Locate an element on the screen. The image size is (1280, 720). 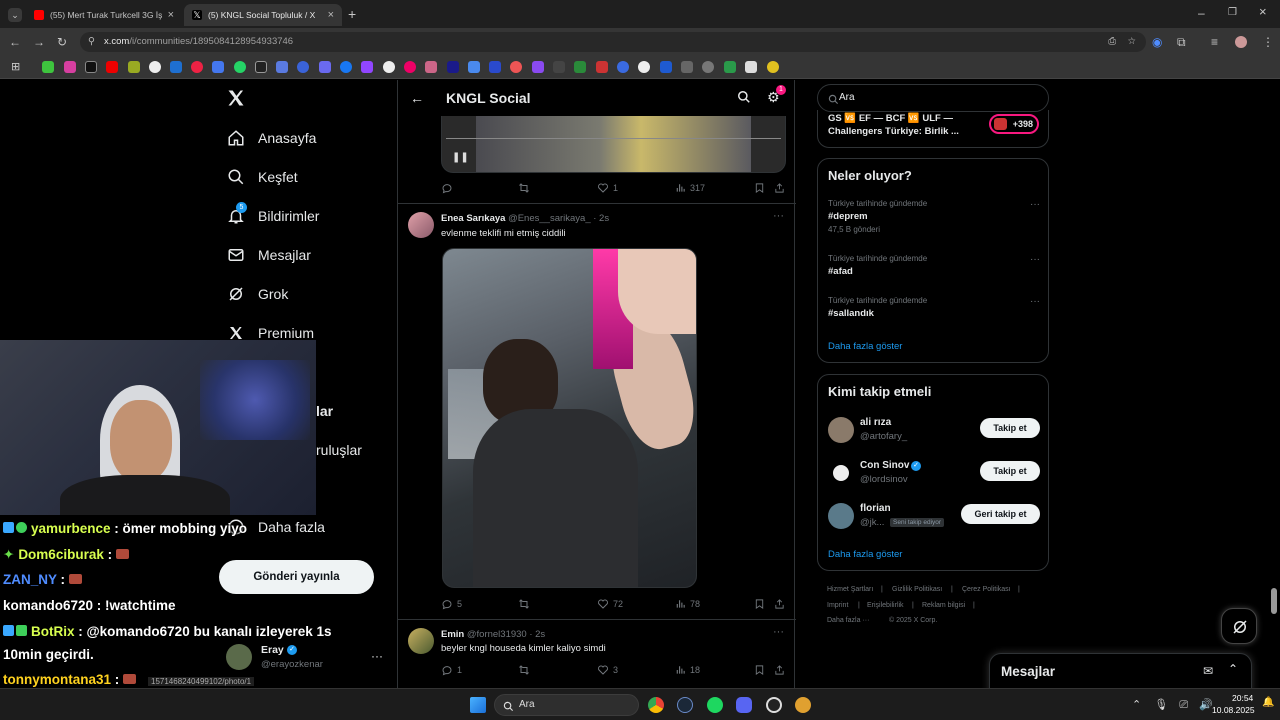
like-button: 1 is located at coordinates (607, 188).